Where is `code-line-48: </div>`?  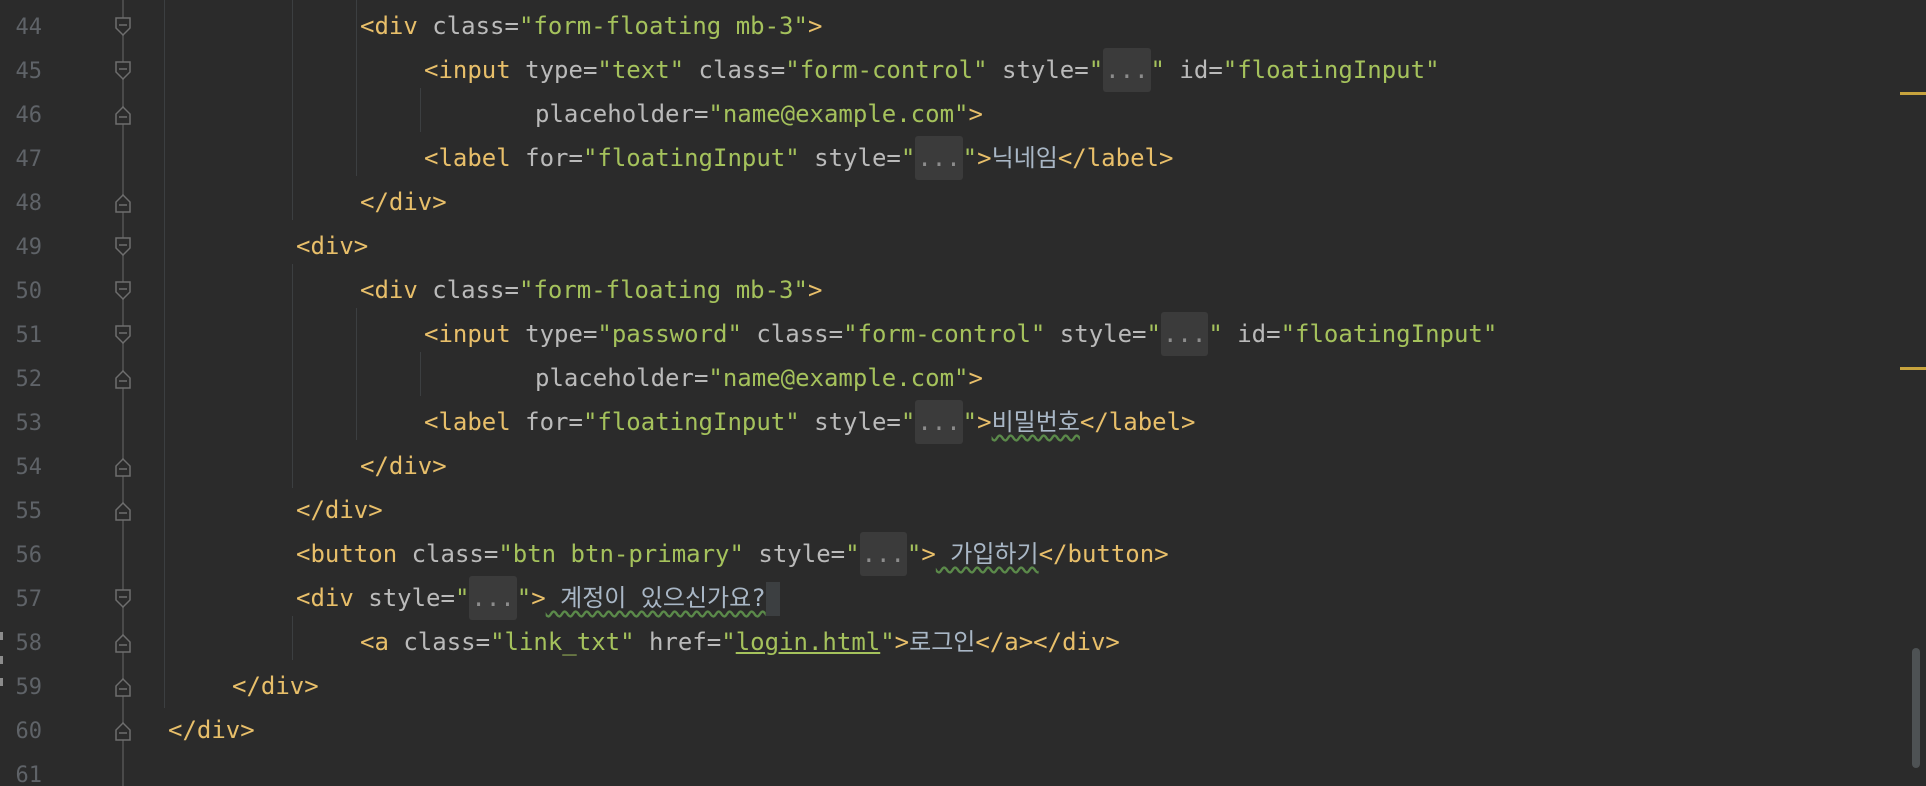 code-line-48: </div> is located at coordinates (403, 202).